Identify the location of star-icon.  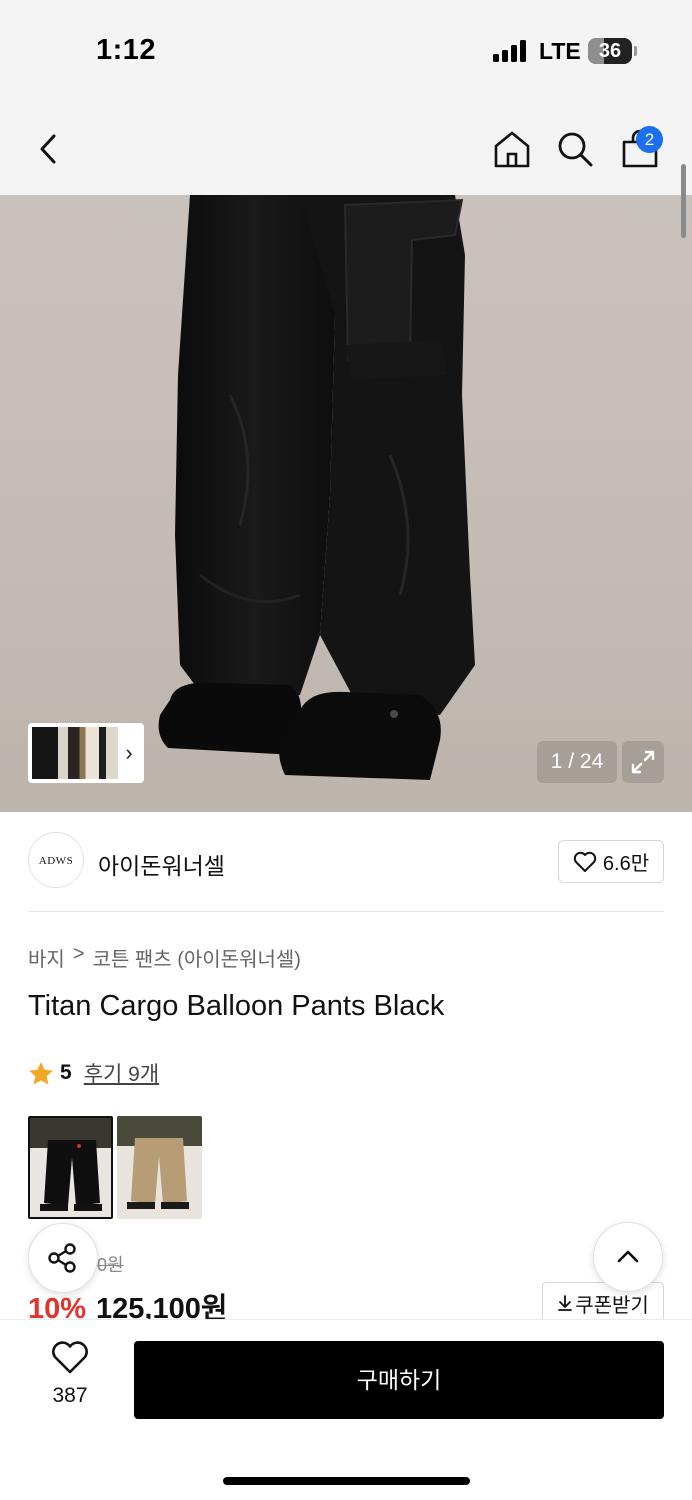
(41, 1073).